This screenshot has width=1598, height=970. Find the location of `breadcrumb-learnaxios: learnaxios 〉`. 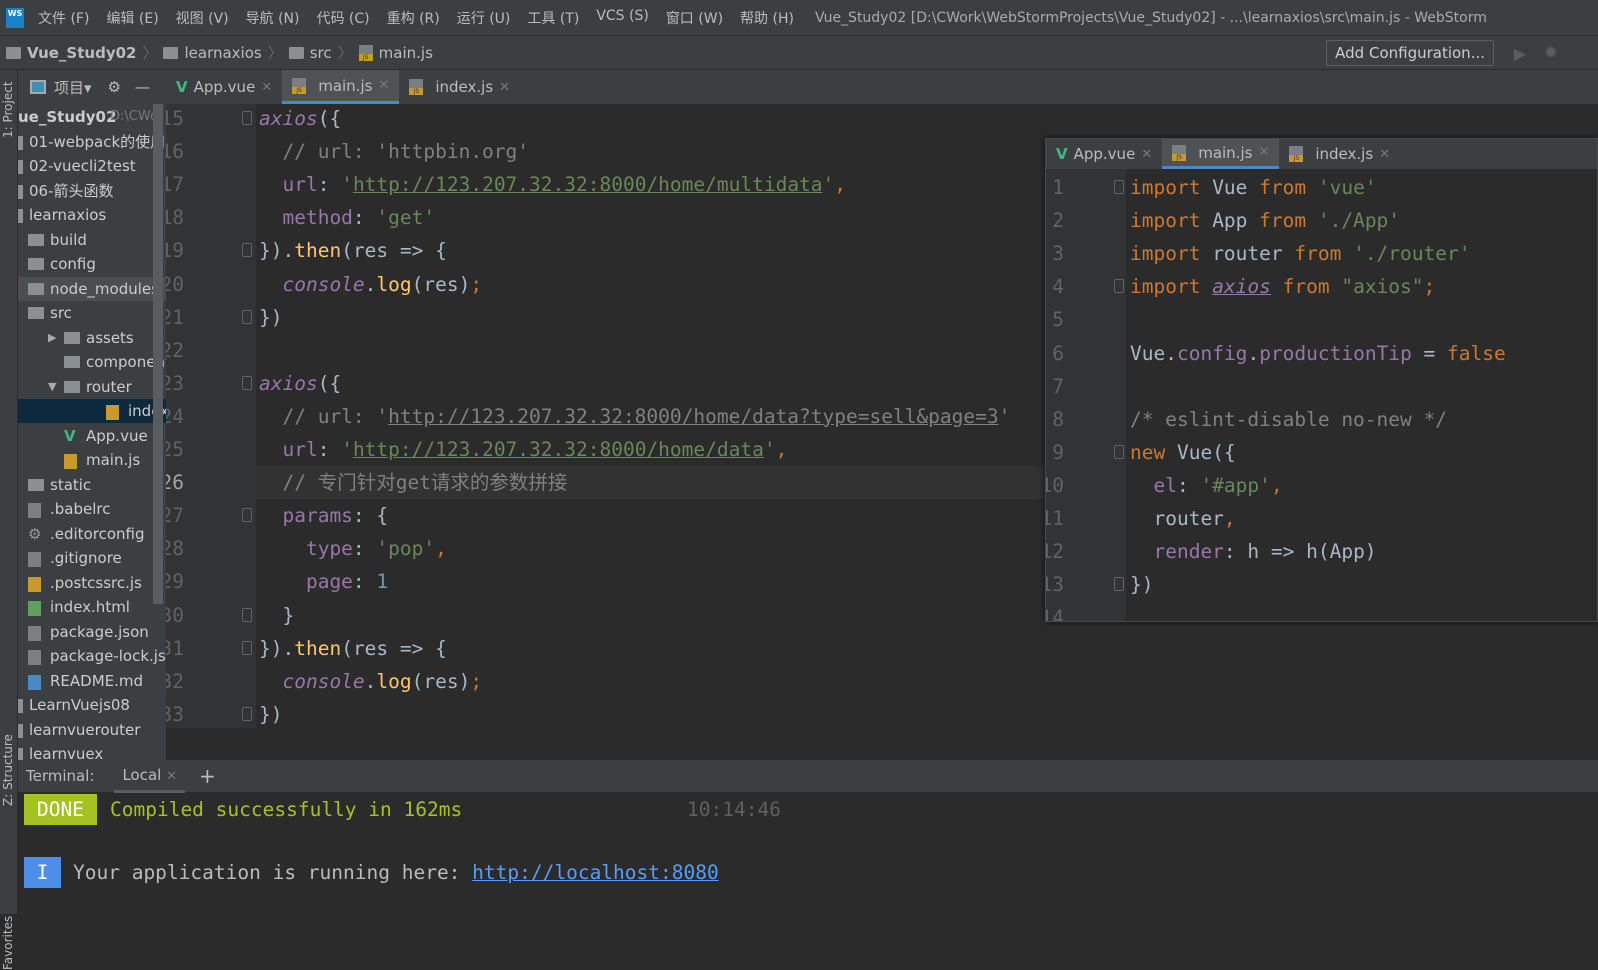

breadcrumb-learnaxios: learnaxios 〉 is located at coordinates (223, 52).